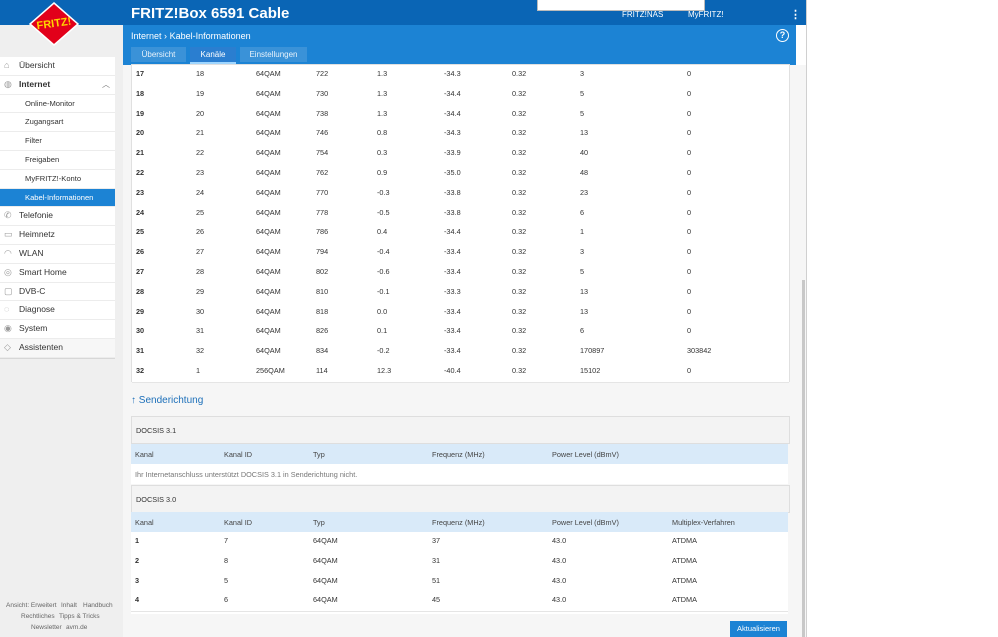 The image size is (998, 637). Describe the element at coordinates (706, 14) in the screenshot. I see `myfritz-link: MyFRITZ!` at that location.